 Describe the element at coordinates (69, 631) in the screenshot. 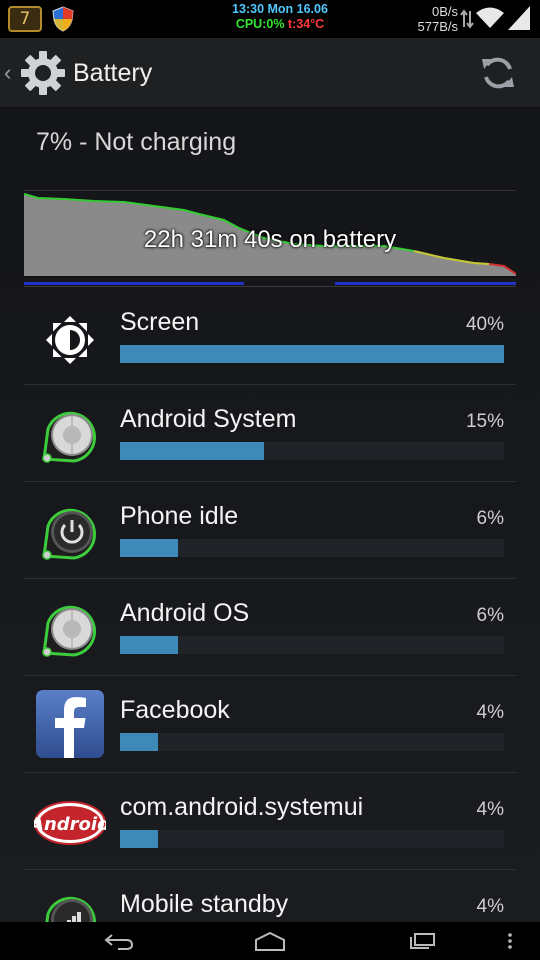

I see `android-os-icon` at that location.